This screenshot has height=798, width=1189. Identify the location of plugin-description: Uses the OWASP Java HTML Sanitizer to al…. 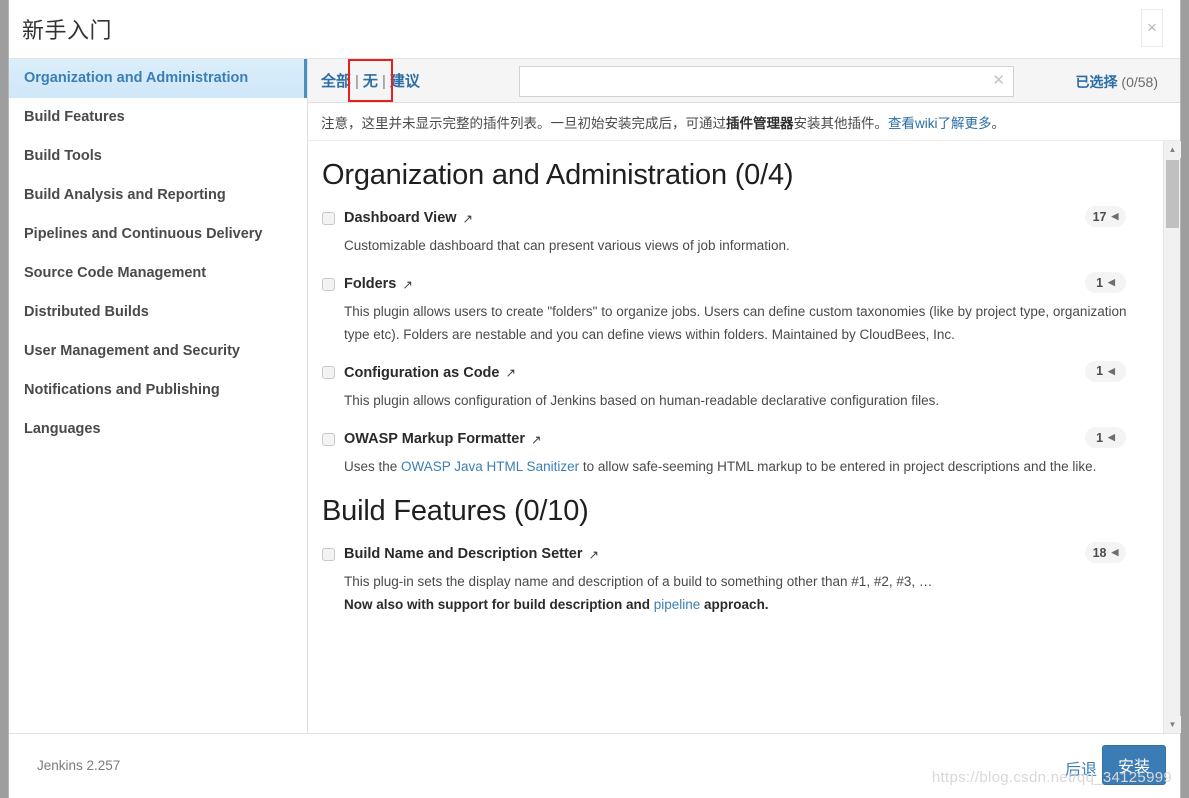
(746, 467).